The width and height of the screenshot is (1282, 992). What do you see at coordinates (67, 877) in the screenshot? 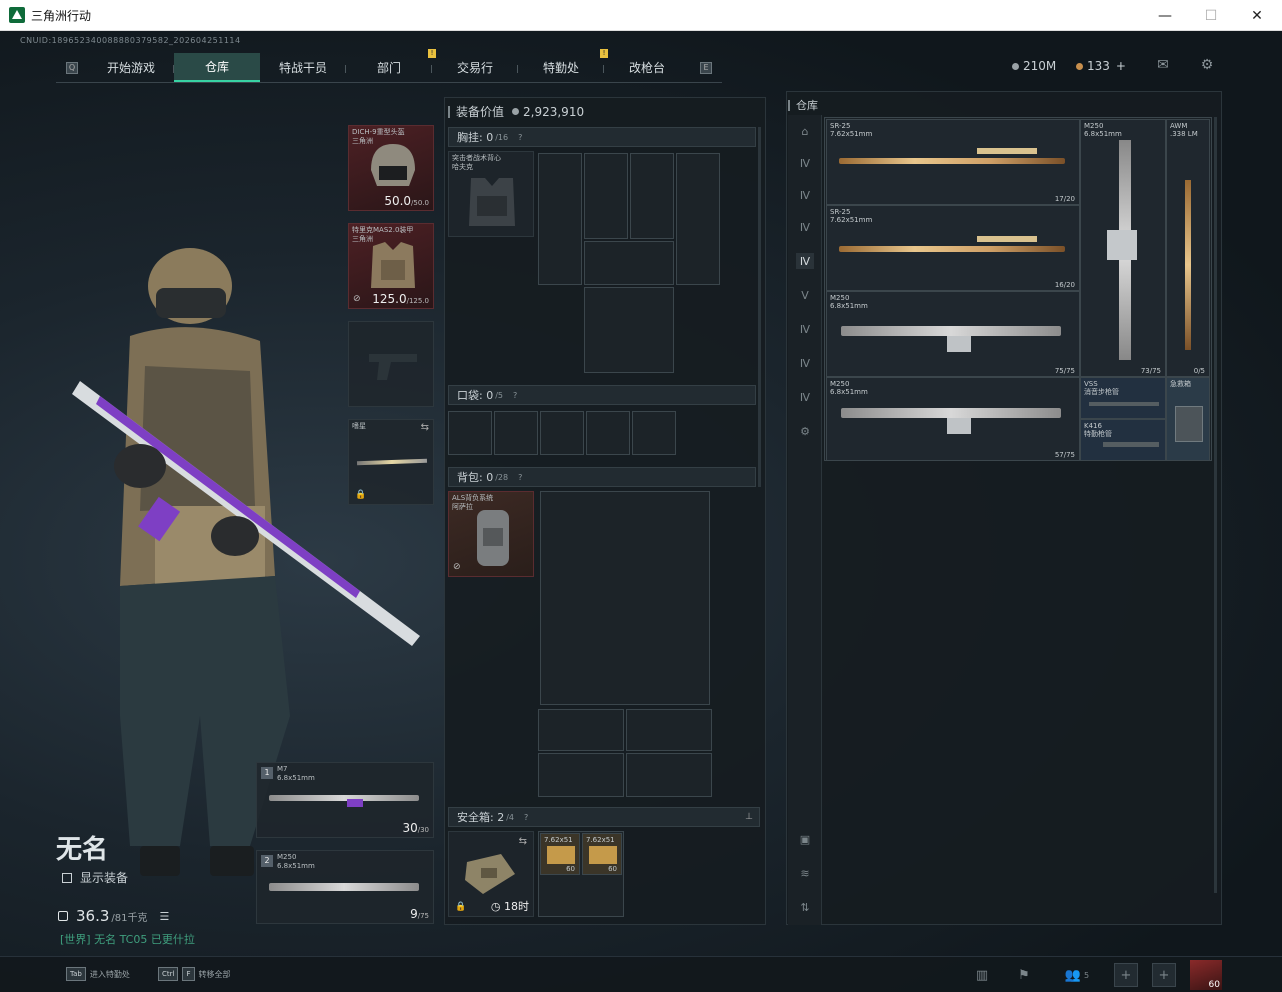
I see `checkbox` at bounding box center [67, 877].